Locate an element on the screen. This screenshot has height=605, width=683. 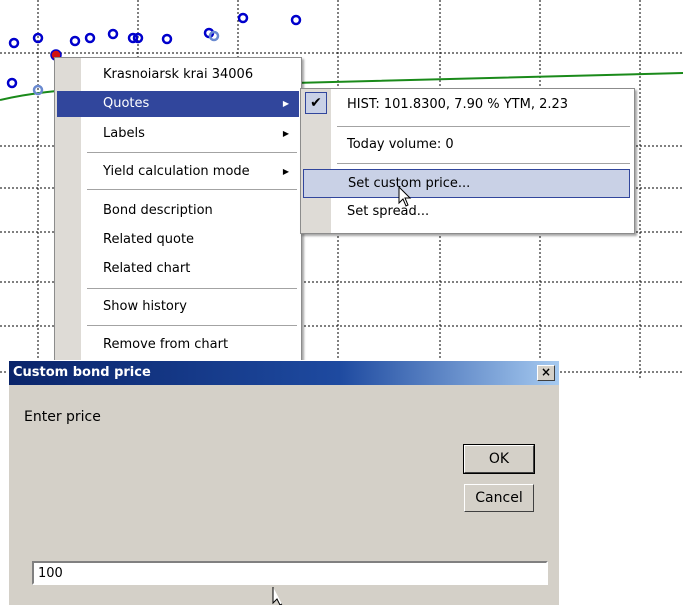
submenu-item-hist-quote: HIST: 101.8300, 7.90 % YTM, 2.23 is located at coordinates (481, 105).